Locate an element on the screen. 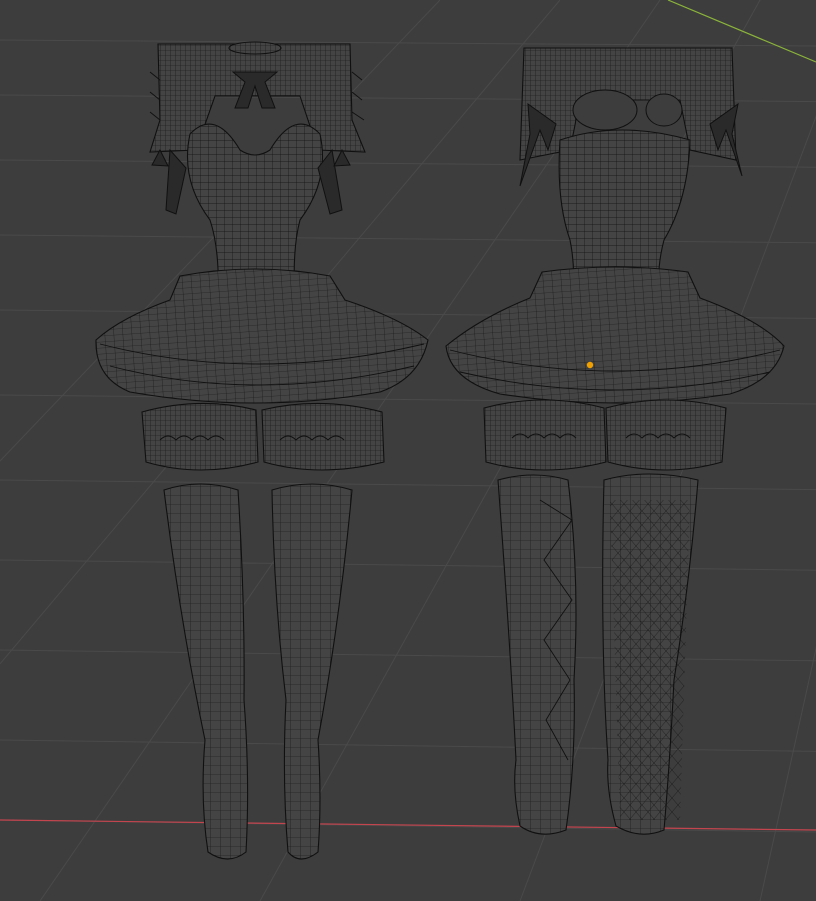 The height and width of the screenshot is (901, 816). object-origin-point is located at coordinates (590, 365).